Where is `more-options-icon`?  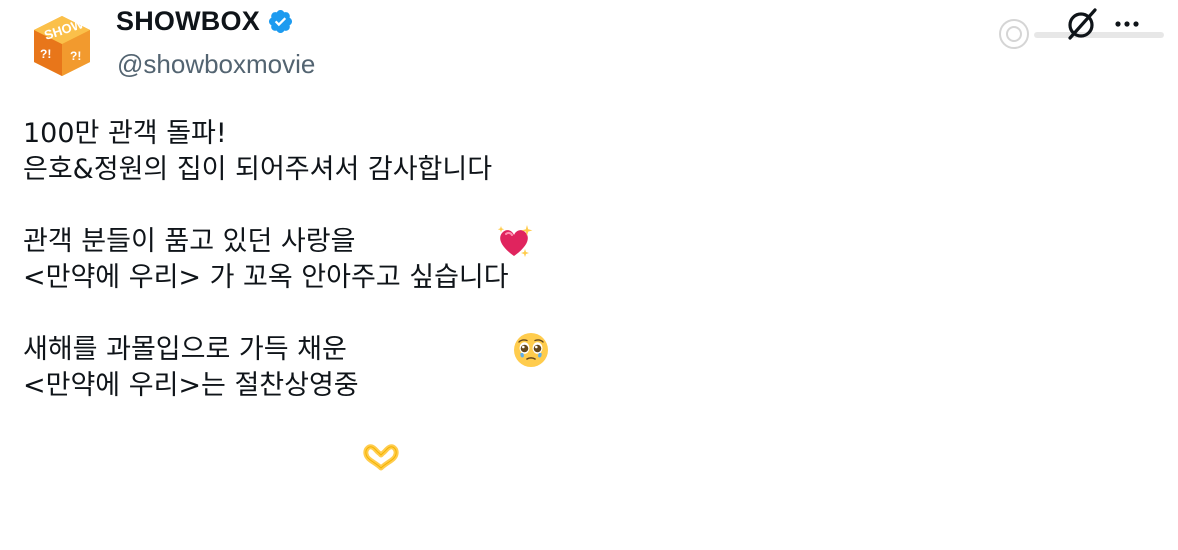 more-options-icon is located at coordinates (1127, 24).